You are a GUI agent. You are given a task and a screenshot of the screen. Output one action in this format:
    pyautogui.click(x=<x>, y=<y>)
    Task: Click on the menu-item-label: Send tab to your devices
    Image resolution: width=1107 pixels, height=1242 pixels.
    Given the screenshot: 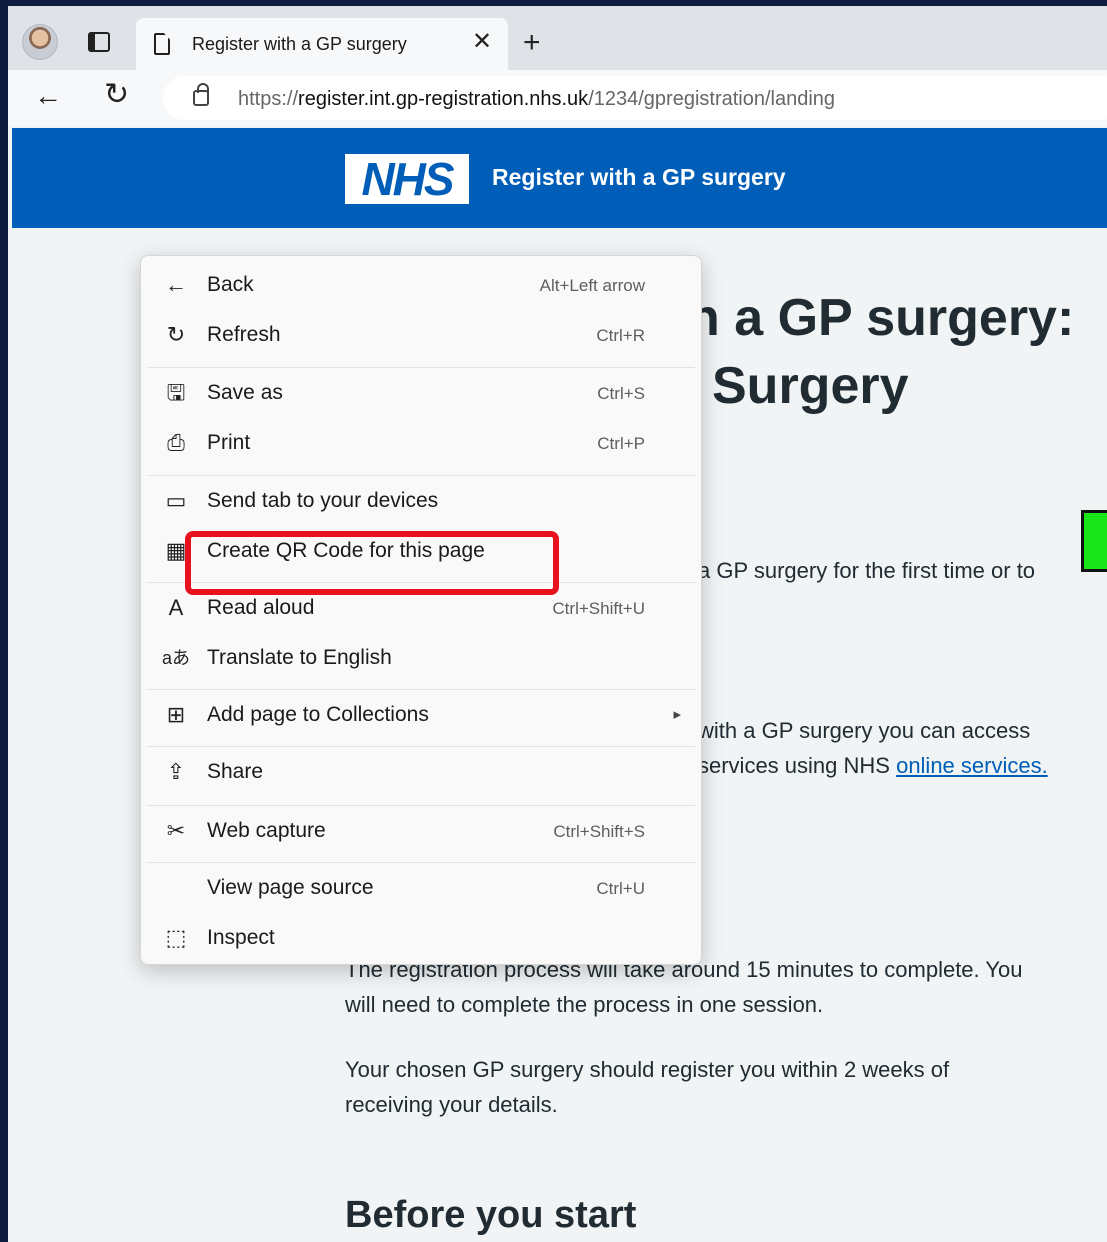 What is the action you would take?
    pyautogui.click(x=323, y=500)
    